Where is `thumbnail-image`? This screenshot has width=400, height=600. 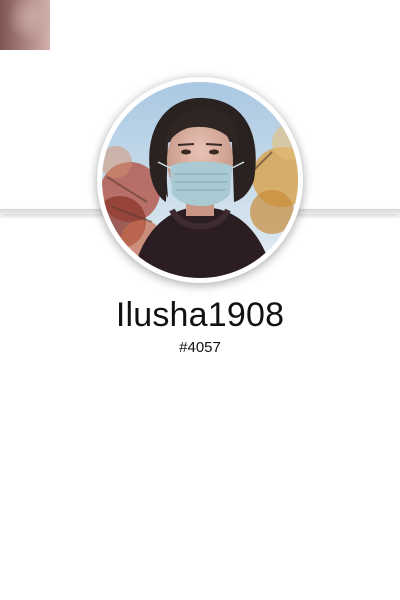
thumbnail-image is located at coordinates (25, 25).